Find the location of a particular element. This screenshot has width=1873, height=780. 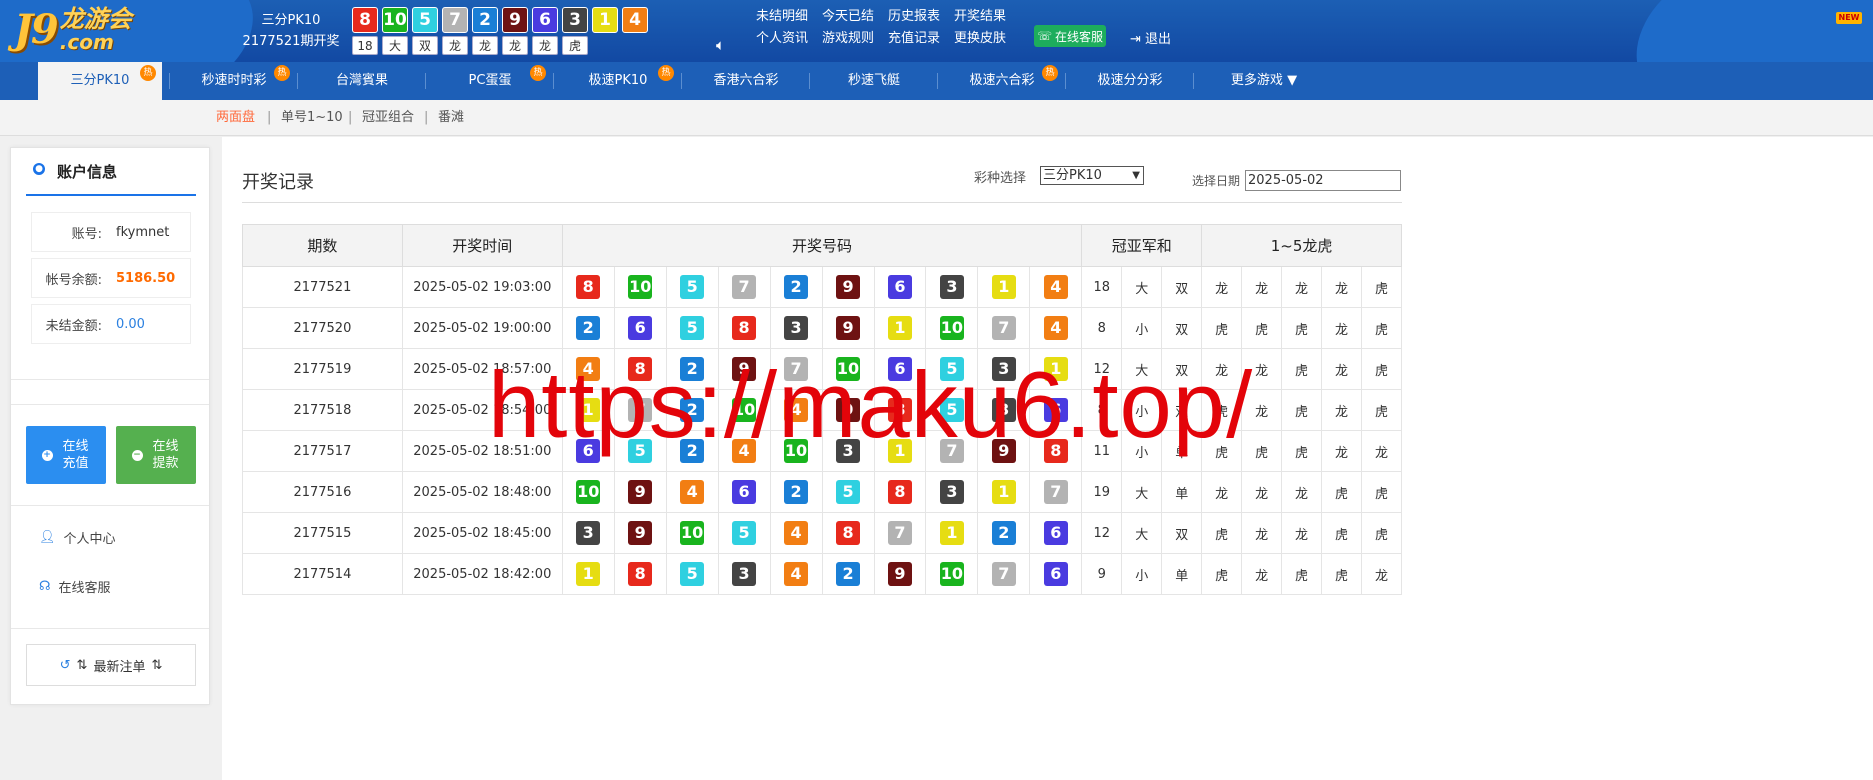

account-row: 账号: fkymnet is located at coordinates (111, 232).